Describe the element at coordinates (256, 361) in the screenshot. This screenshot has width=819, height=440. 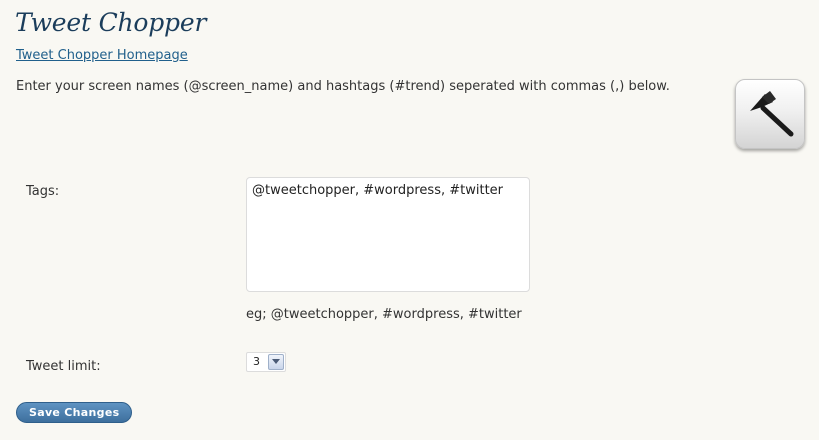
I see `tweet-limit-value: 3` at that location.